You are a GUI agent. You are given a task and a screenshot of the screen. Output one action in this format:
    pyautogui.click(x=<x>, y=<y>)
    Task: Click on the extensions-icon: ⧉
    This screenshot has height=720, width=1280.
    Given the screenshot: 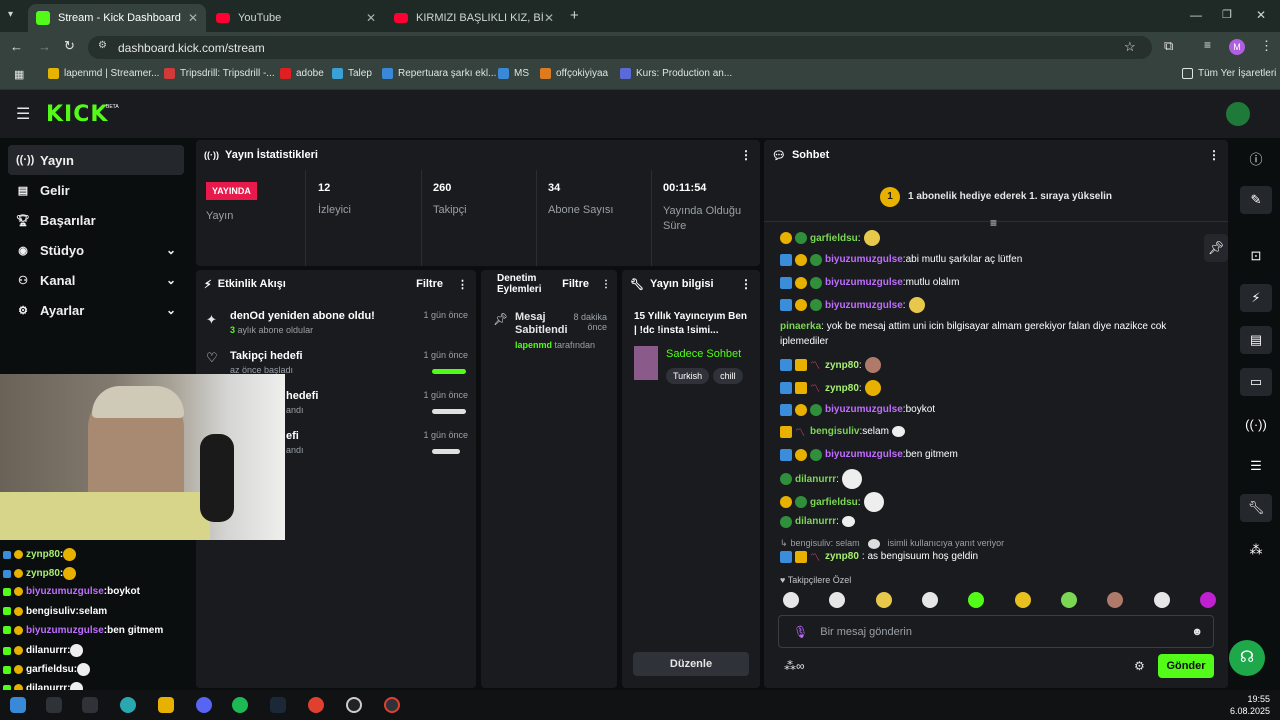 What is the action you would take?
    pyautogui.click(x=1168, y=46)
    